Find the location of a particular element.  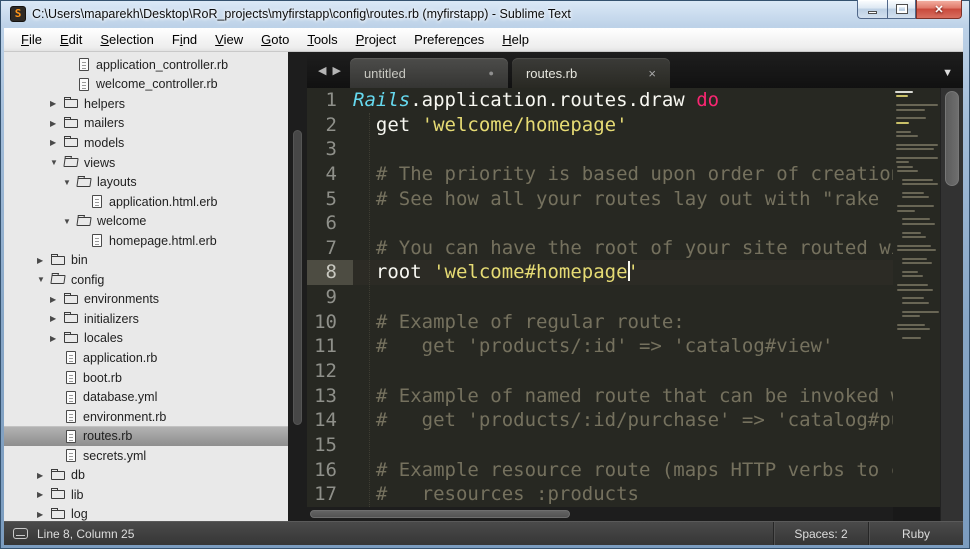

tree-item-label: application.html.erb is located at coordinates (163, 201).